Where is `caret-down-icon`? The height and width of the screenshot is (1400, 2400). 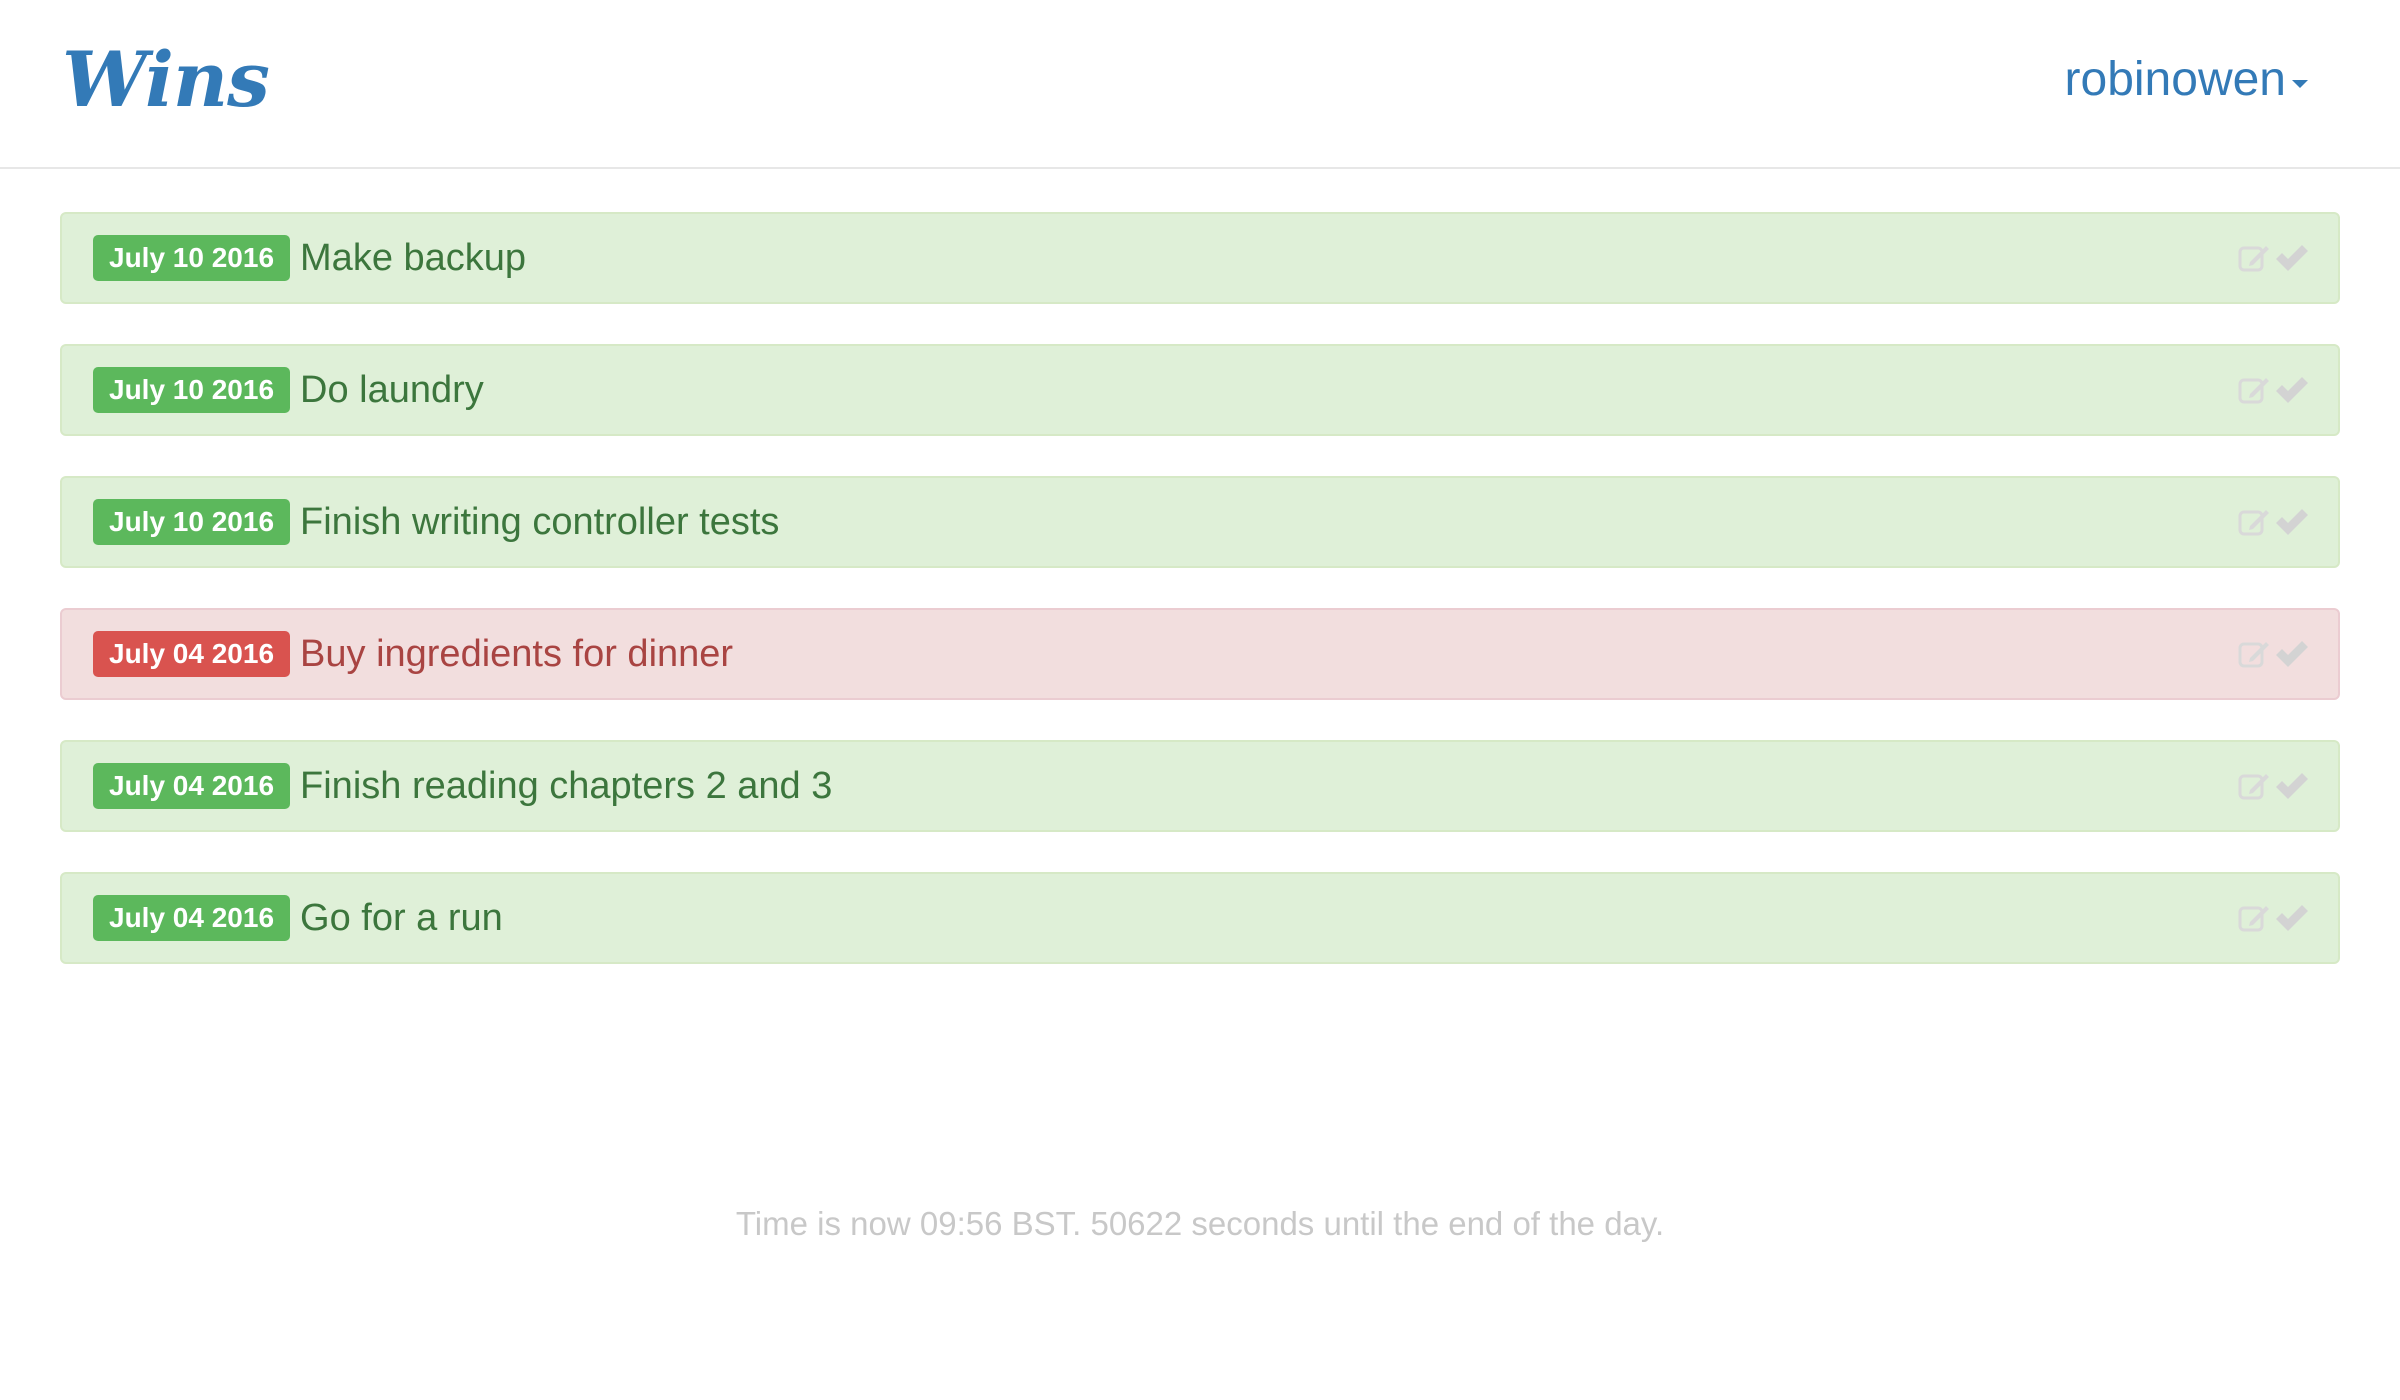 caret-down-icon is located at coordinates (2300, 84).